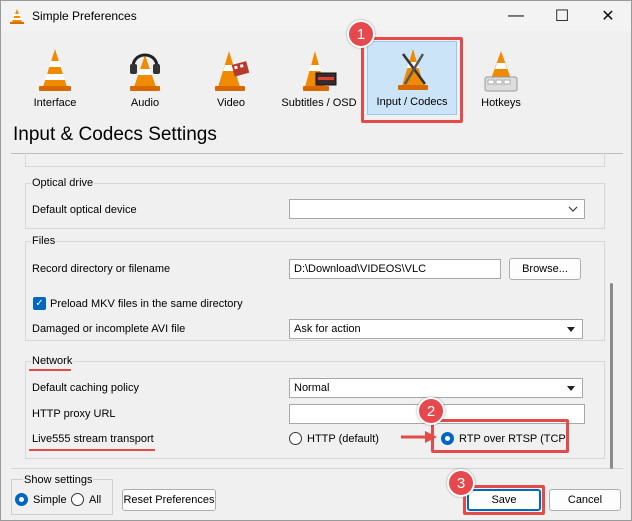 Image resolution: width=632 pixels, height=521 pixels. I want to click on maximize-button: ☐, so click(562, 16).